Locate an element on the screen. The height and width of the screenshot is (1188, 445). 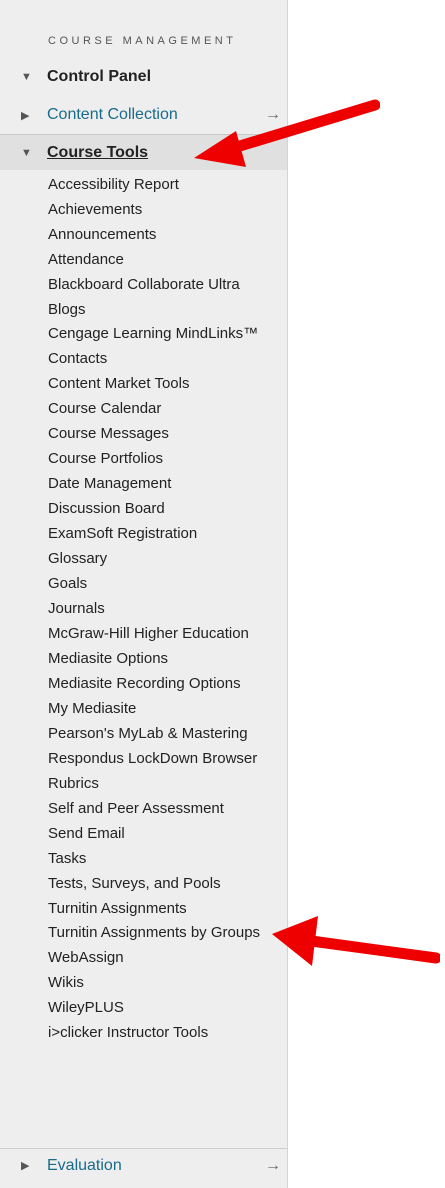
course-tool-blackboard-collaborate-ultra: Blackboard Collaborate Ultra is located at coordinates (167, 284).